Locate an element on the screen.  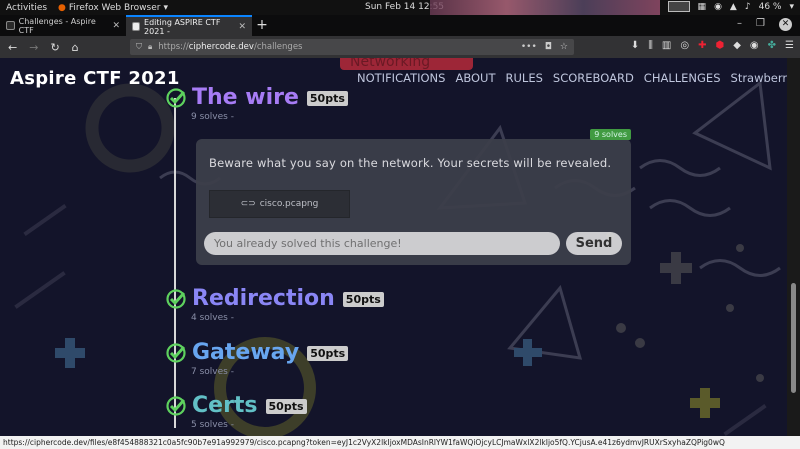
system-tray: ▦ ◉ ▲ ♪ 46 % ▾ is located at coordinates (730, 6).